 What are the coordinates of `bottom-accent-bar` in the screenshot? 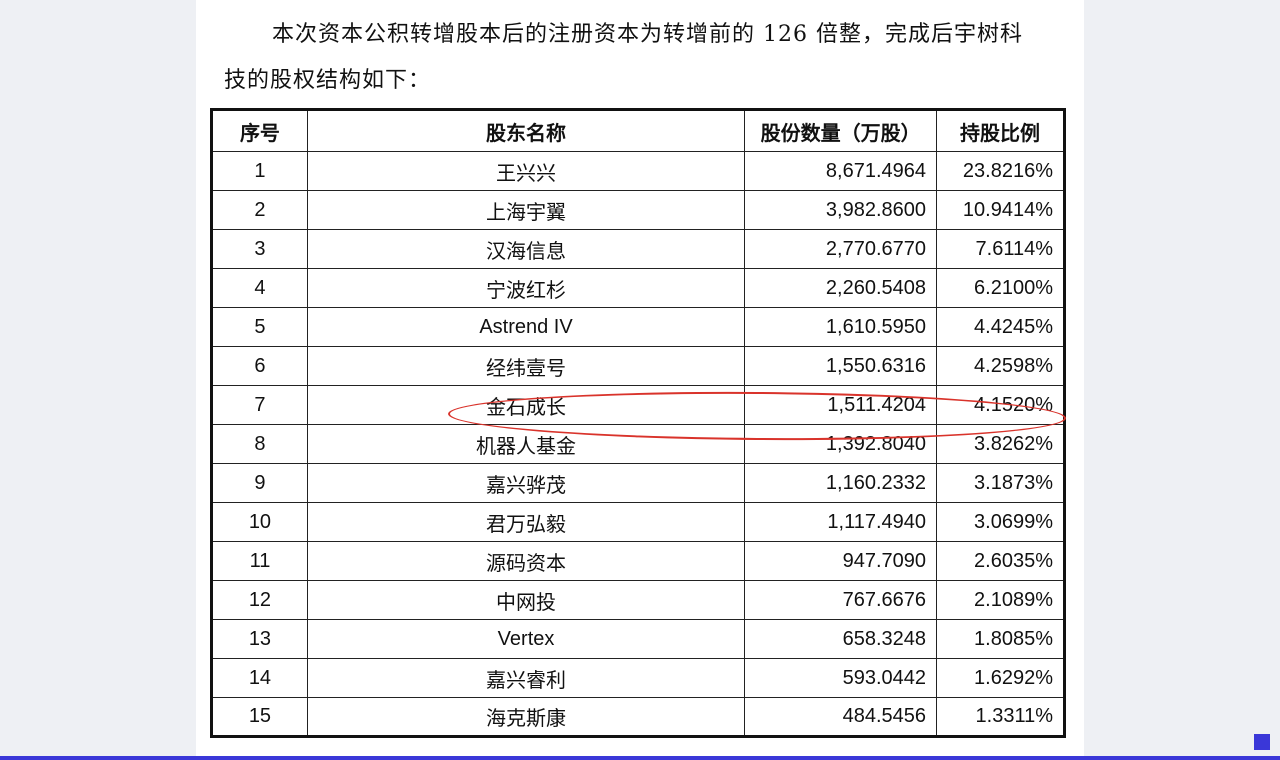 It's located at (640, 758).